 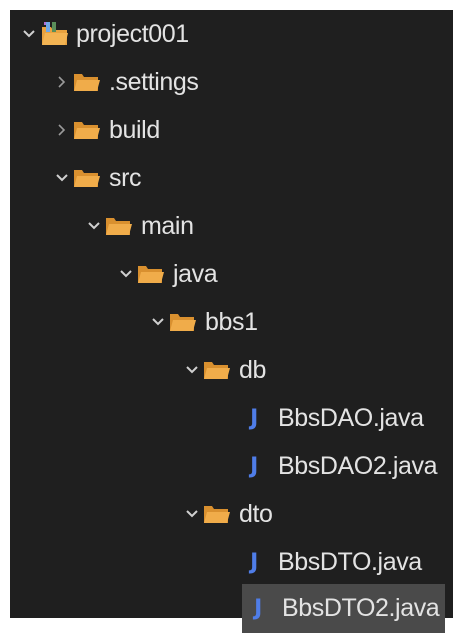 I want to click on tree-item-label: project001, so click(x=132, y=33).